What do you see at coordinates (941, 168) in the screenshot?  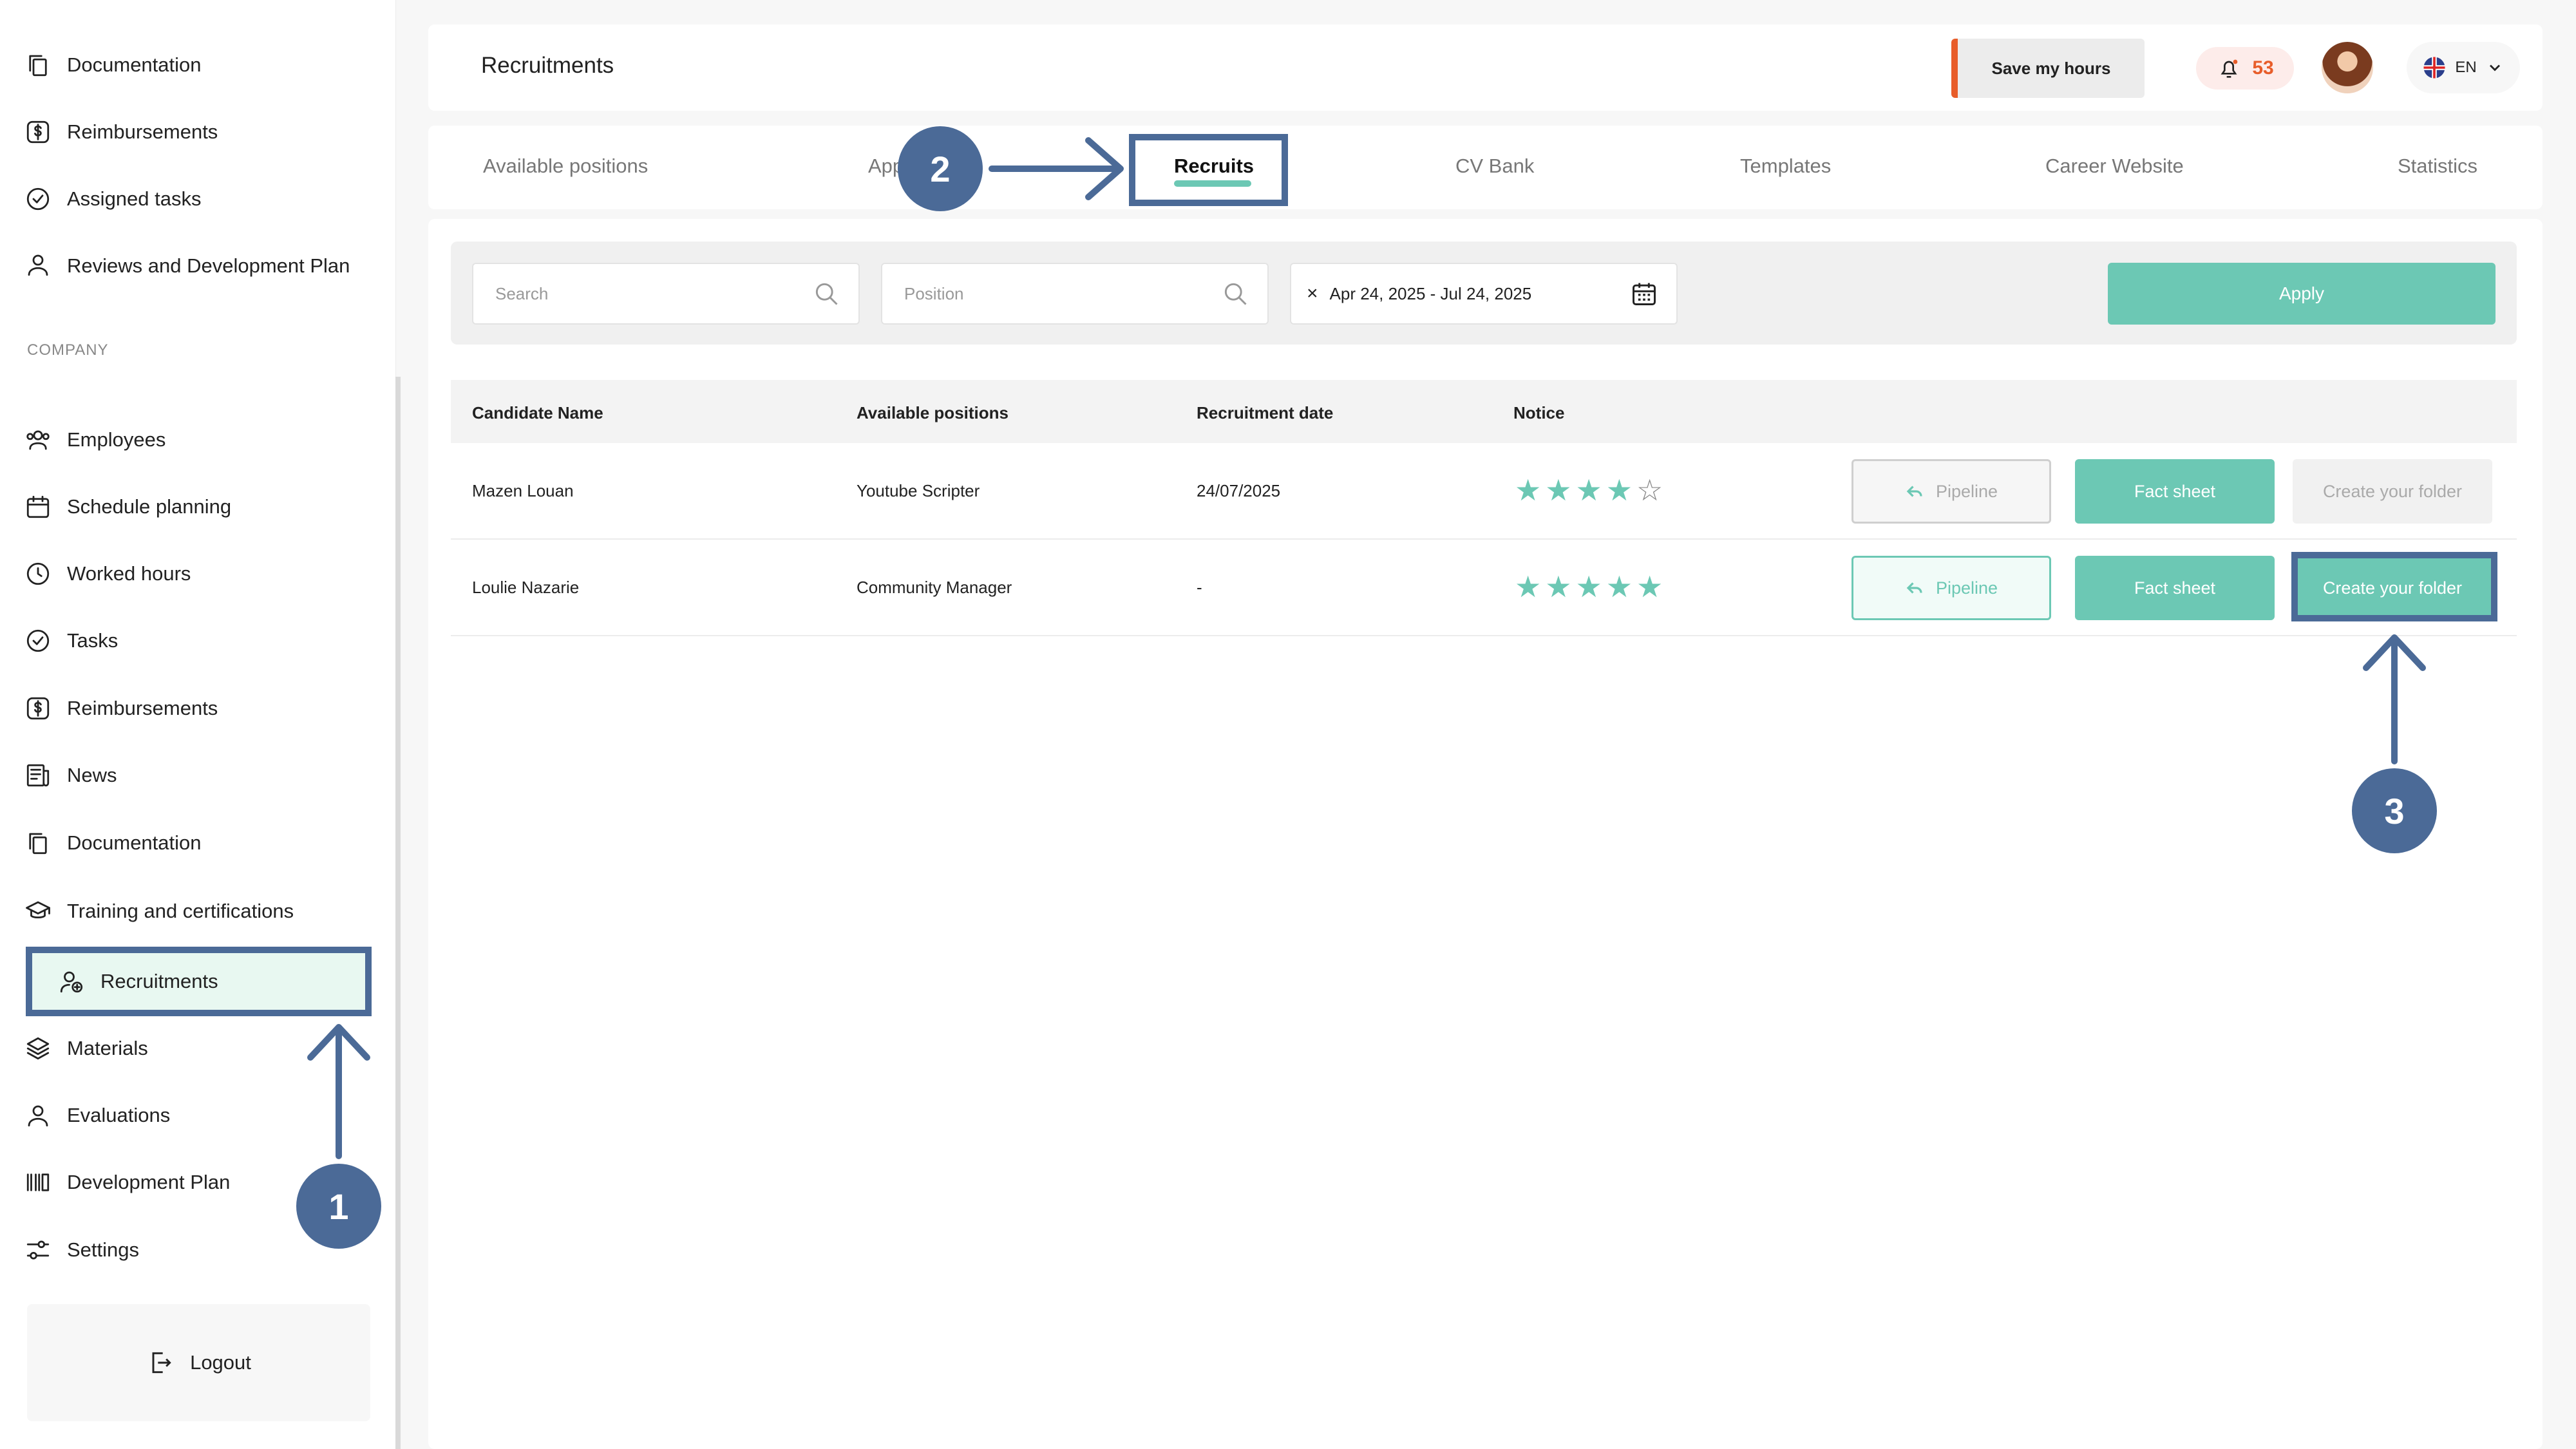 I see `step-badge-2: 2` at bounding box center [941, 168].